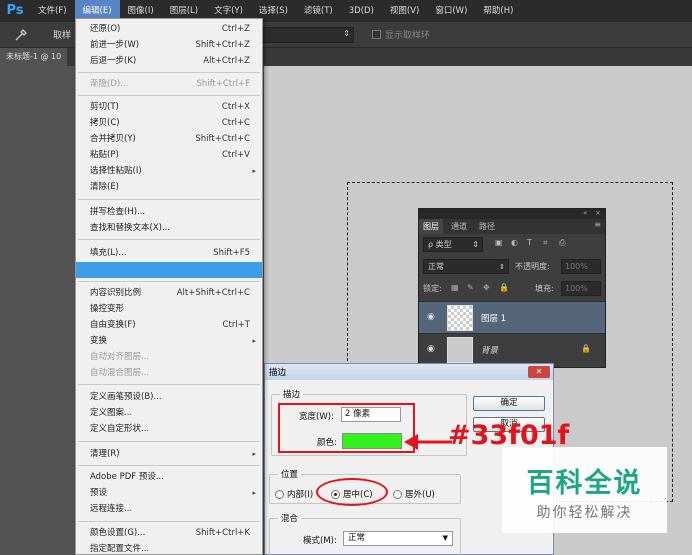  What do you see at coordinates (548, 243) in the screenshot?
I see `filter-shape-icon: ⌗` at bounding box center [548, 243].